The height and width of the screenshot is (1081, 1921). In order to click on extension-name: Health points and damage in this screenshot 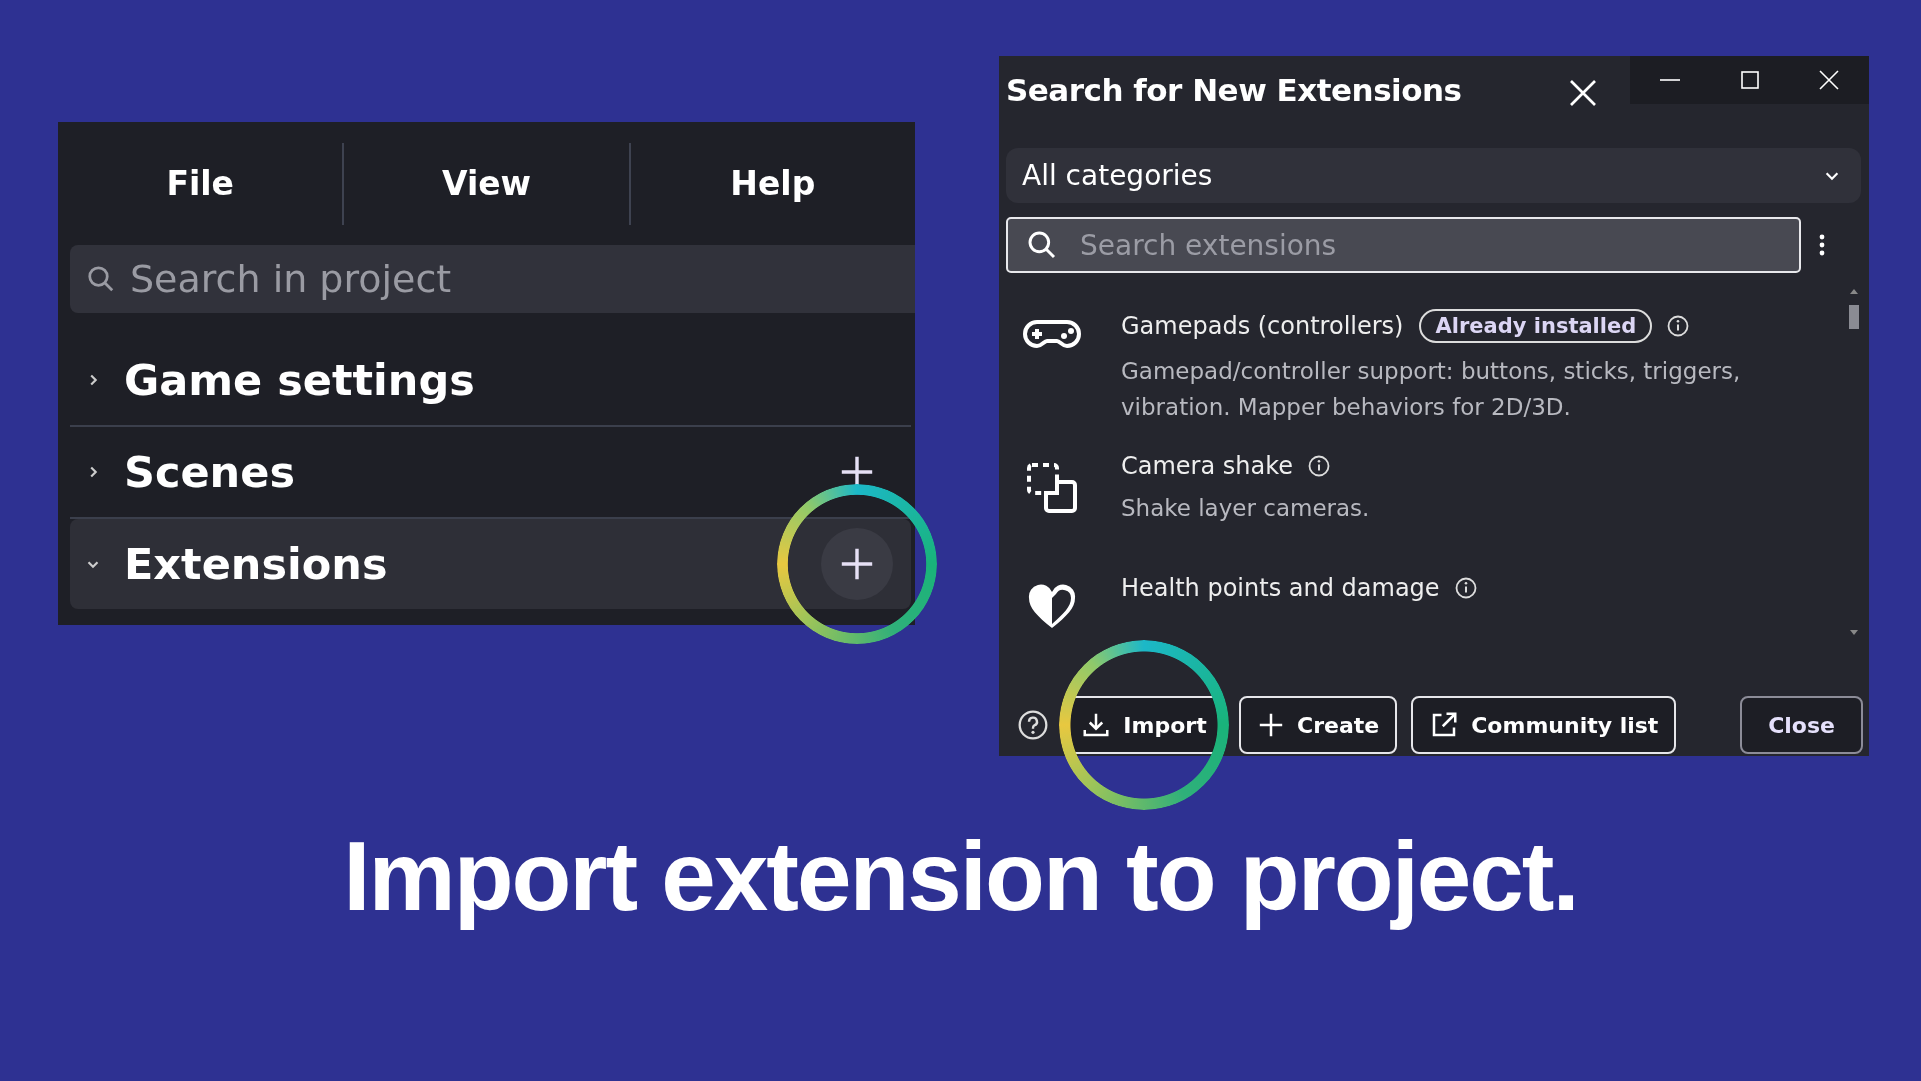, I will do `click(1280, 588)`.